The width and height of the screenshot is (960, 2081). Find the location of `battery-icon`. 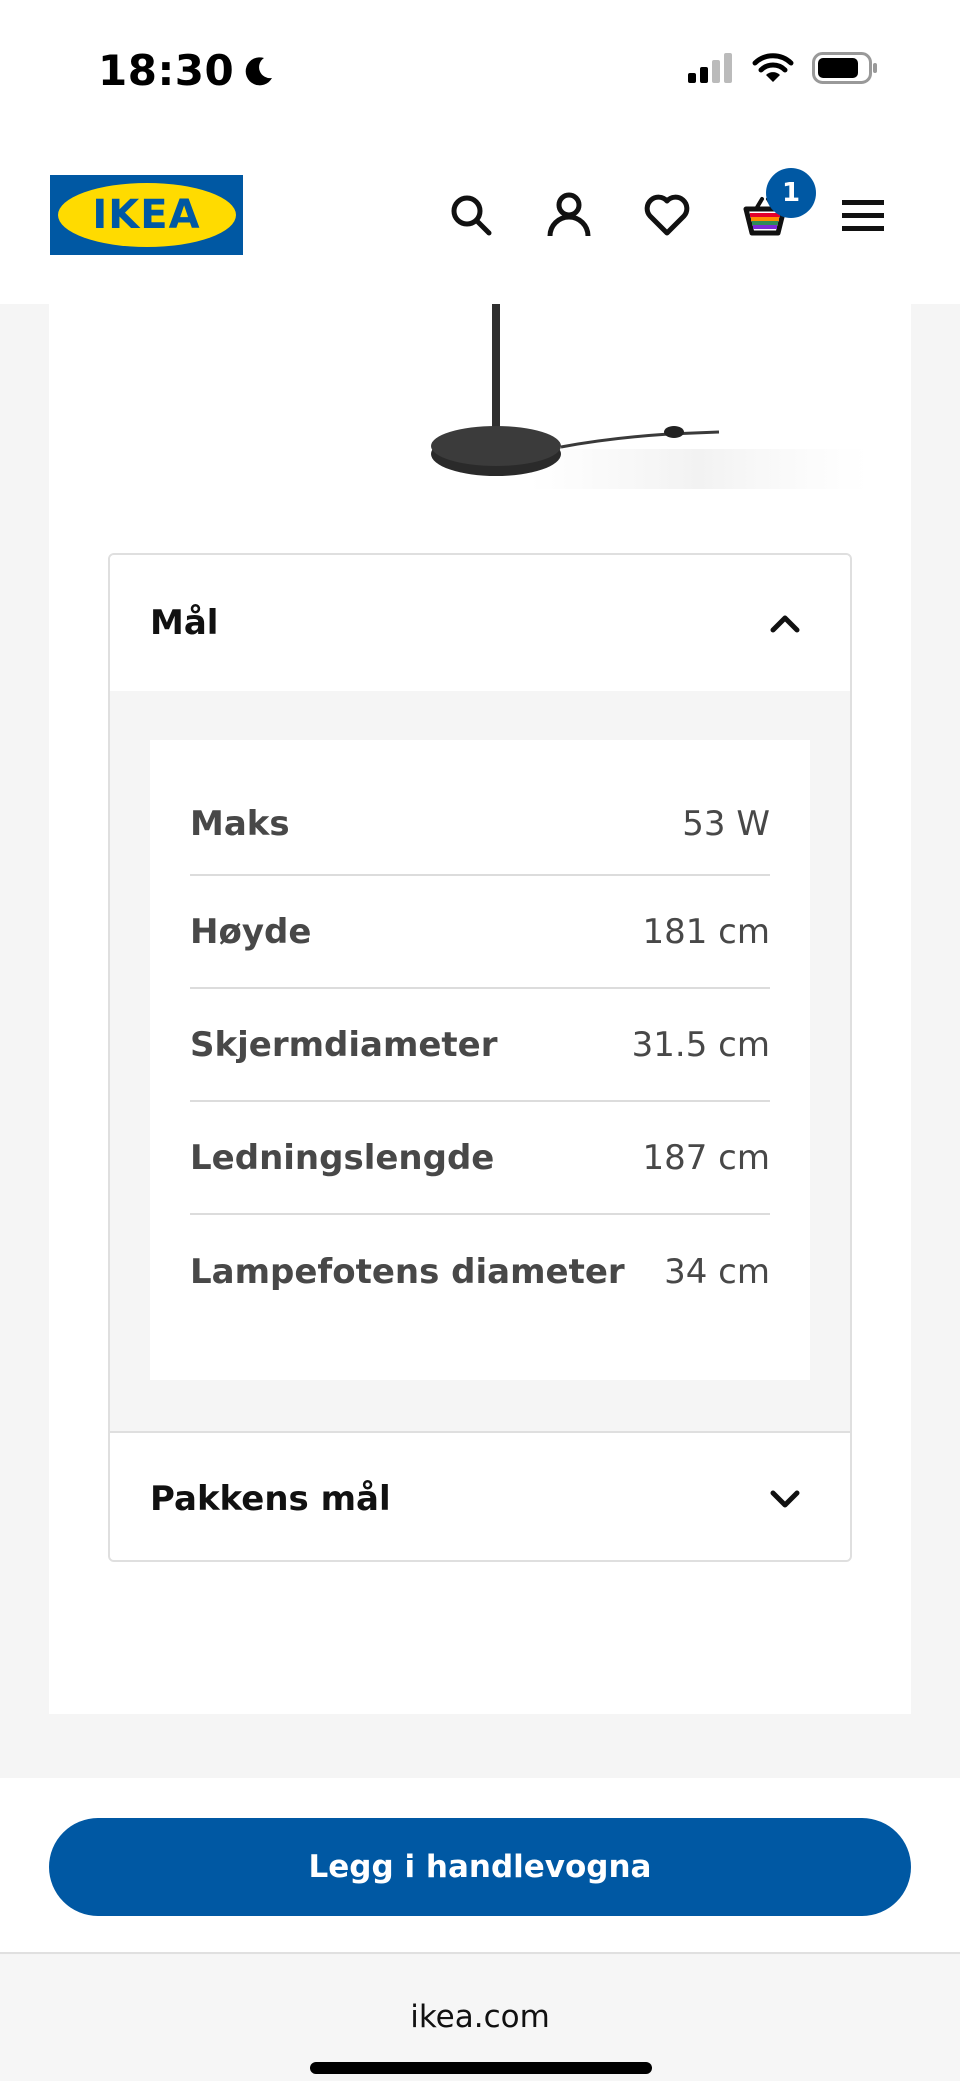

battery-icon is located at coordinates (844, 68).